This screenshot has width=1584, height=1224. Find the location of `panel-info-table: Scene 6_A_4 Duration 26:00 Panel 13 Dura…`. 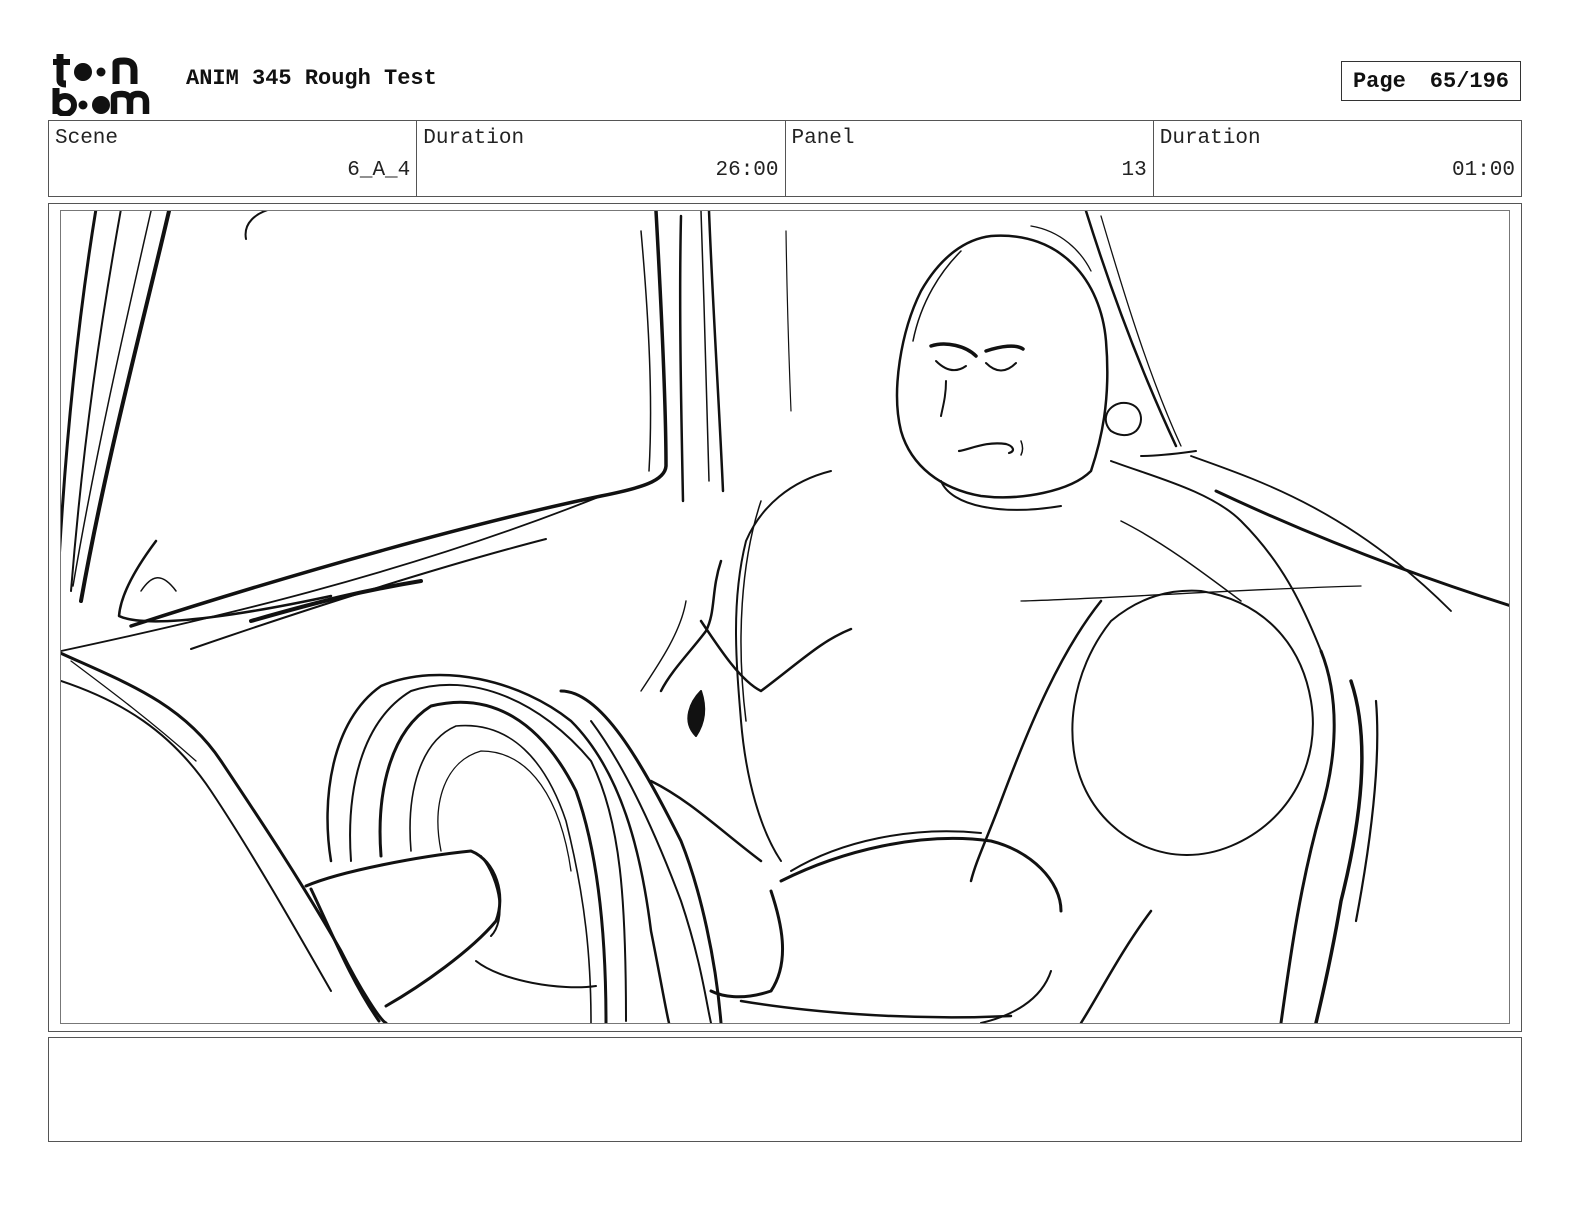

panel-info-table: Scene 6_A_4 Duration 26:00 Panel 13 Dura… is located at coordinates (785, 158).